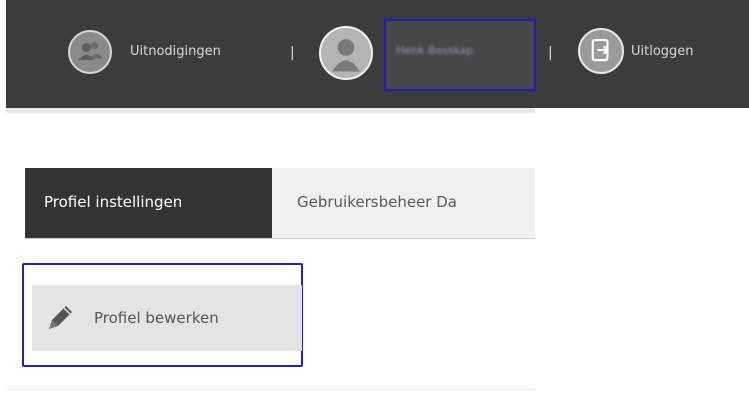  What do you see at coordinates (90, 52) in the screenshot?
I see `invitations-icon` at bounding box center [90, 52].